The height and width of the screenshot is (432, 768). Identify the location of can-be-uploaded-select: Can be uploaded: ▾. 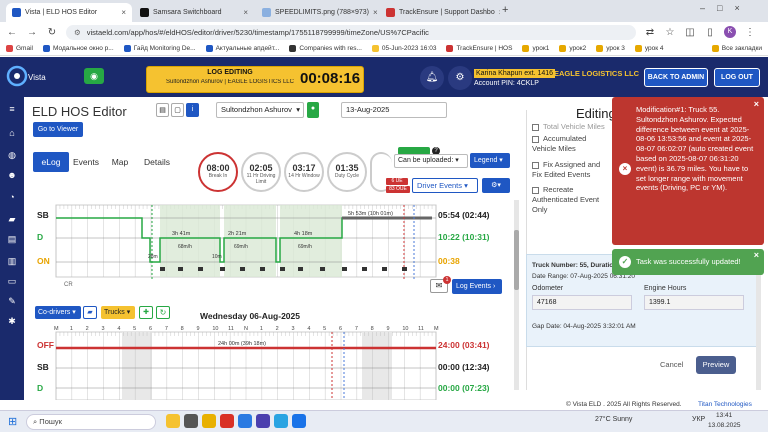
(431, 161).